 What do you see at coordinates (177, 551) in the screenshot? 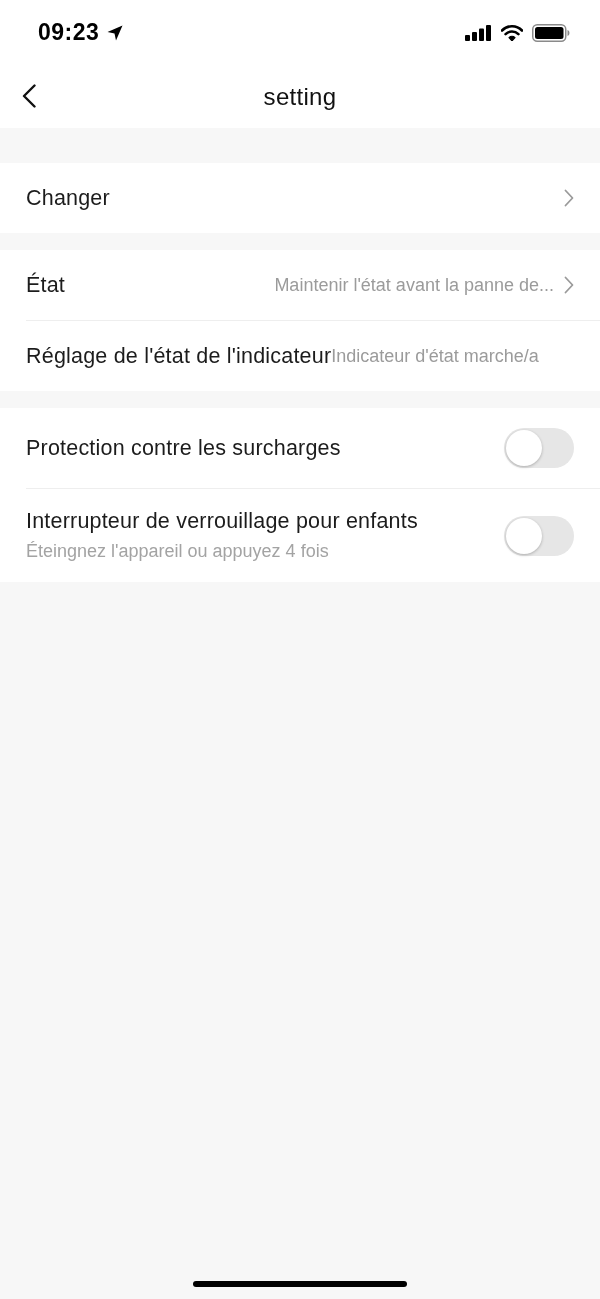
I see `row-subtitle: Éteingnez l'appareil ou appuyez 4 fois` at bounding box center [177, 551].